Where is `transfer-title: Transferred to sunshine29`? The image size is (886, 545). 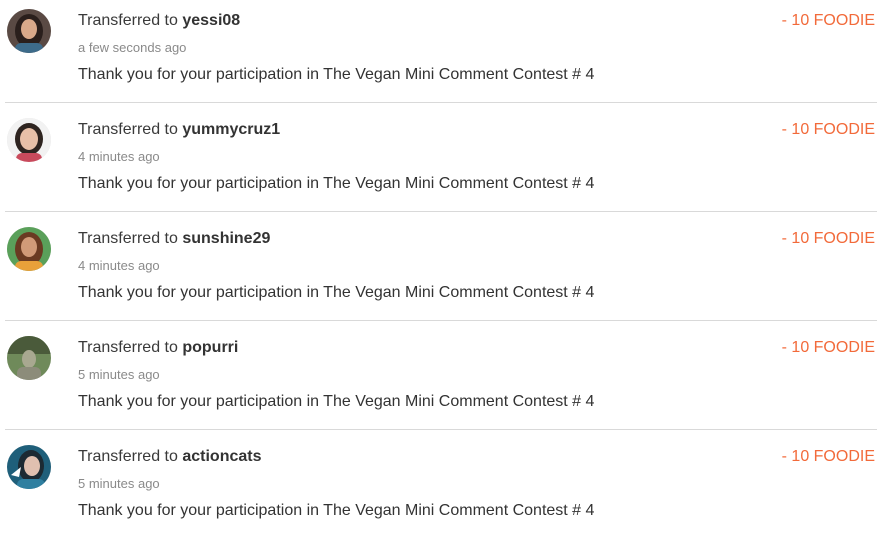
transfer-title: Transferred to sunshine29 is located at coordinates (174, 239).